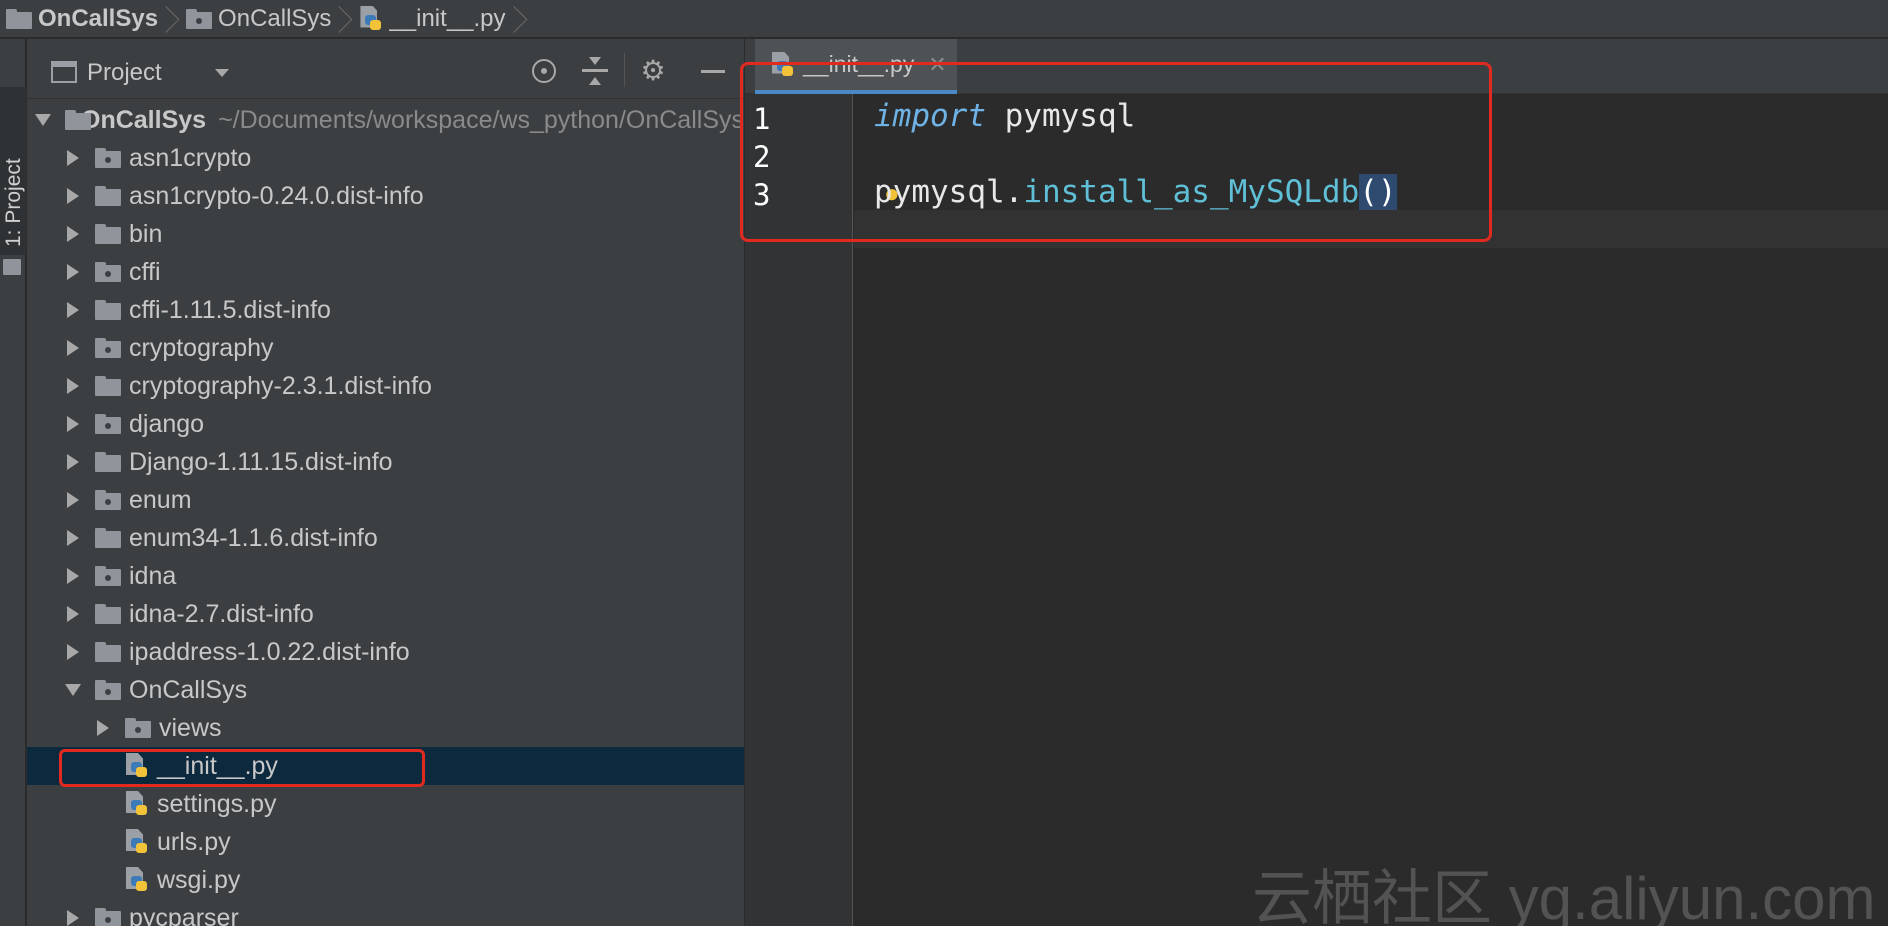 Image resolution: width=1888 pixels, height=926 pixels. Describe the element at coordinates (385, 576) in the screenshot. I see `tree-row: idna` at that location.